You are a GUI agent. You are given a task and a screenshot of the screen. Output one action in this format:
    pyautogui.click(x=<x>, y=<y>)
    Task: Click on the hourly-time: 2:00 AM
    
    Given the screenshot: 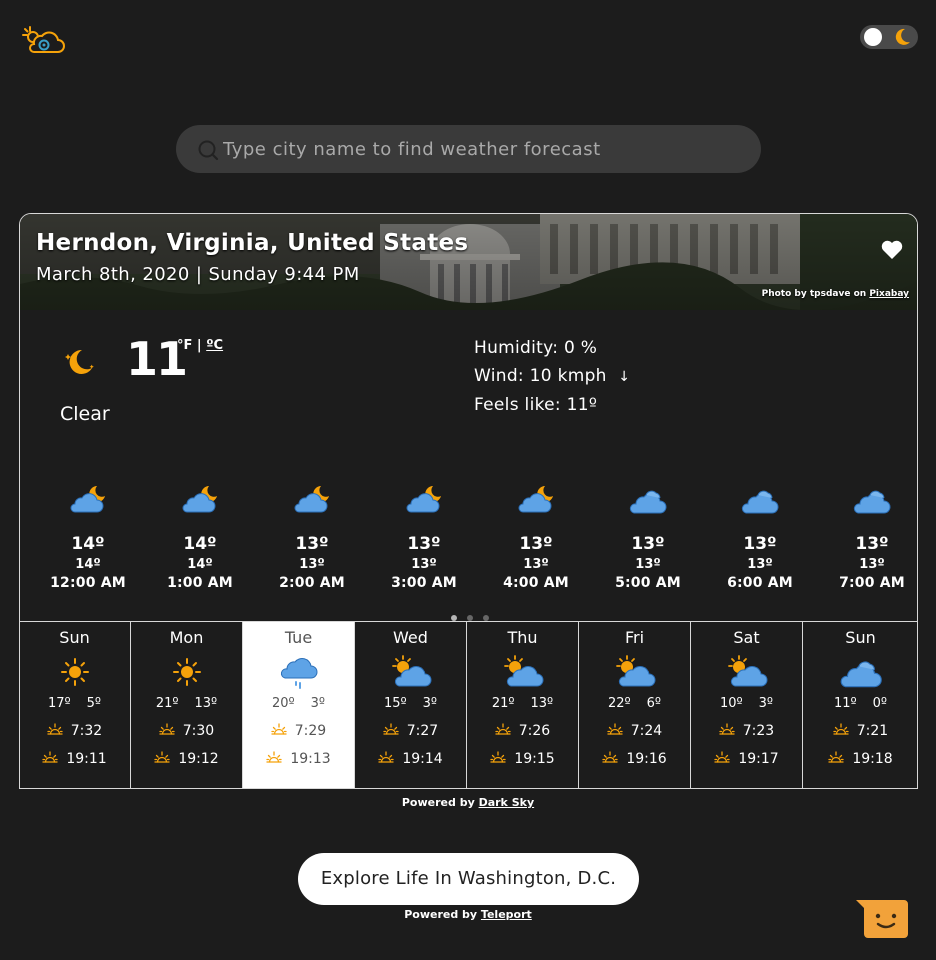 What is the action you would take?
    pyautogui.click(x=312, y=583)
    